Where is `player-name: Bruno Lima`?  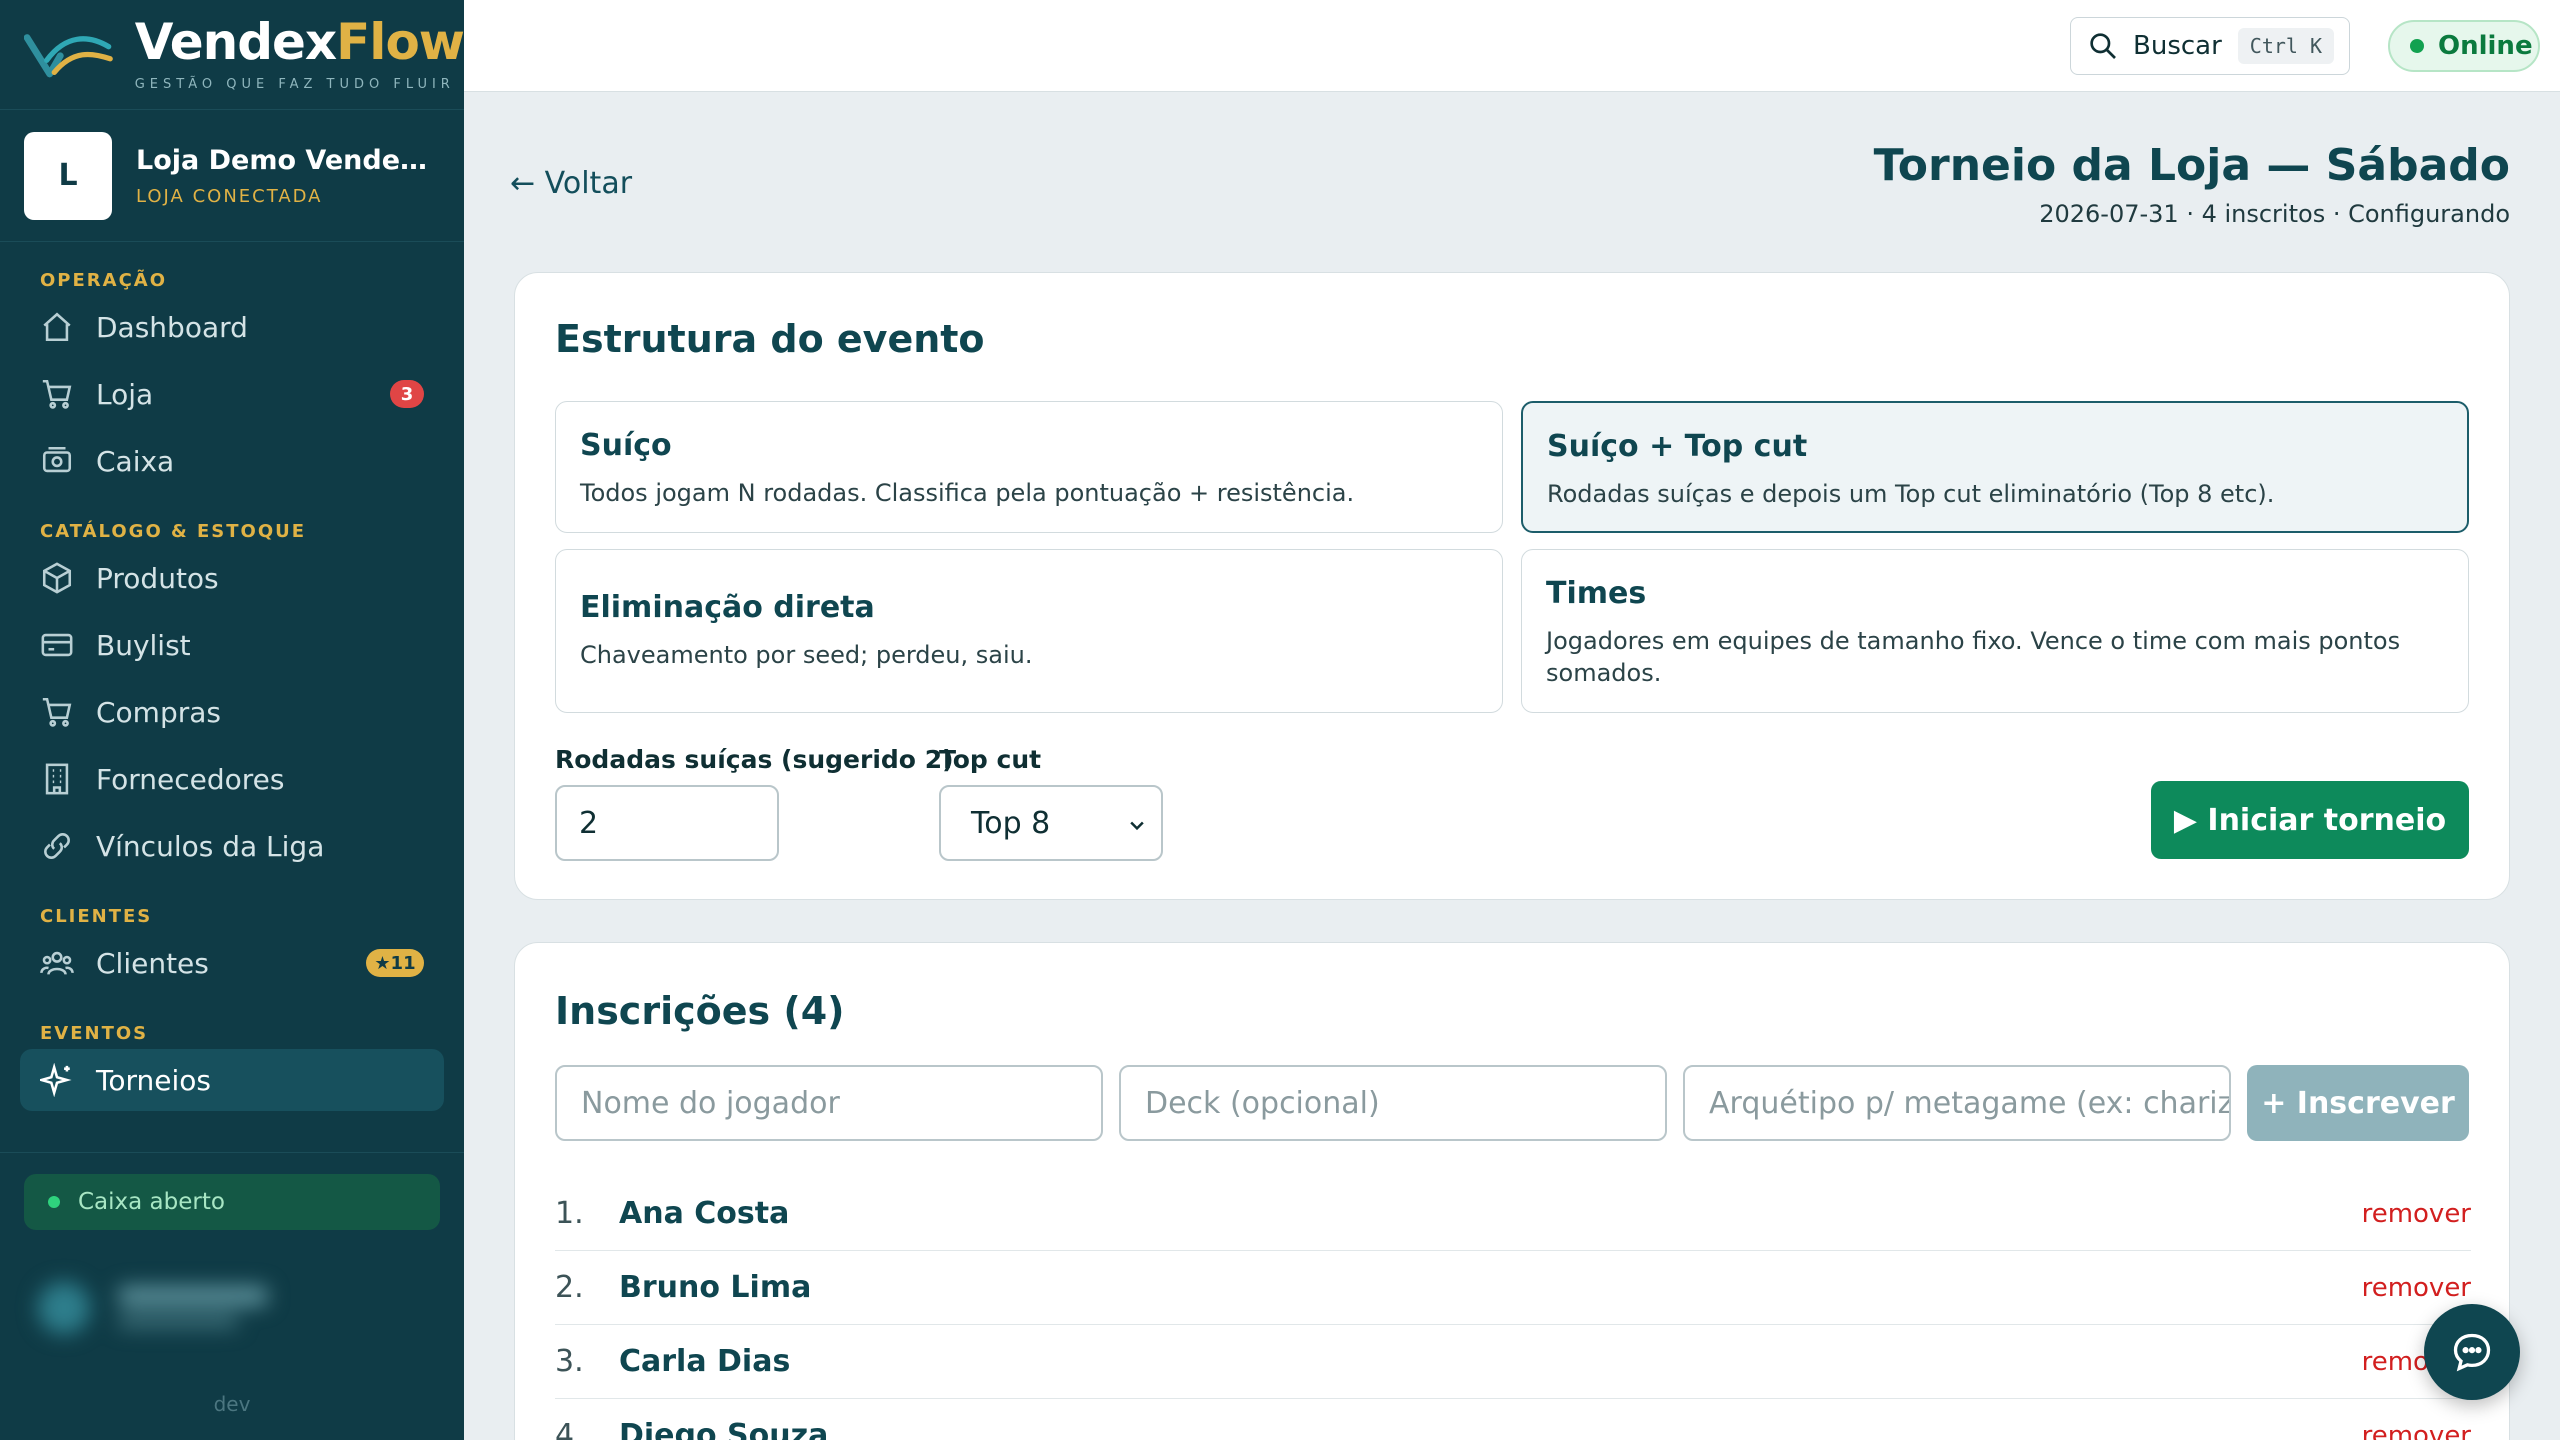 player-name: Bruno Lima is located at coordinates (715, 1287).